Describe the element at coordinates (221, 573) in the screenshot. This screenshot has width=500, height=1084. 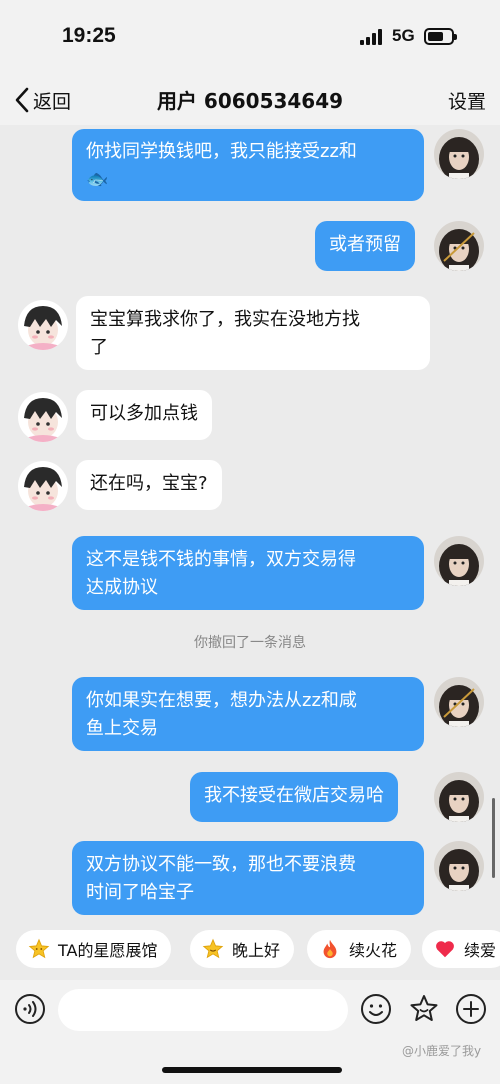
I see `message-text: 这不是钱不钱的事情，双方交易得 达成协议` at that location.